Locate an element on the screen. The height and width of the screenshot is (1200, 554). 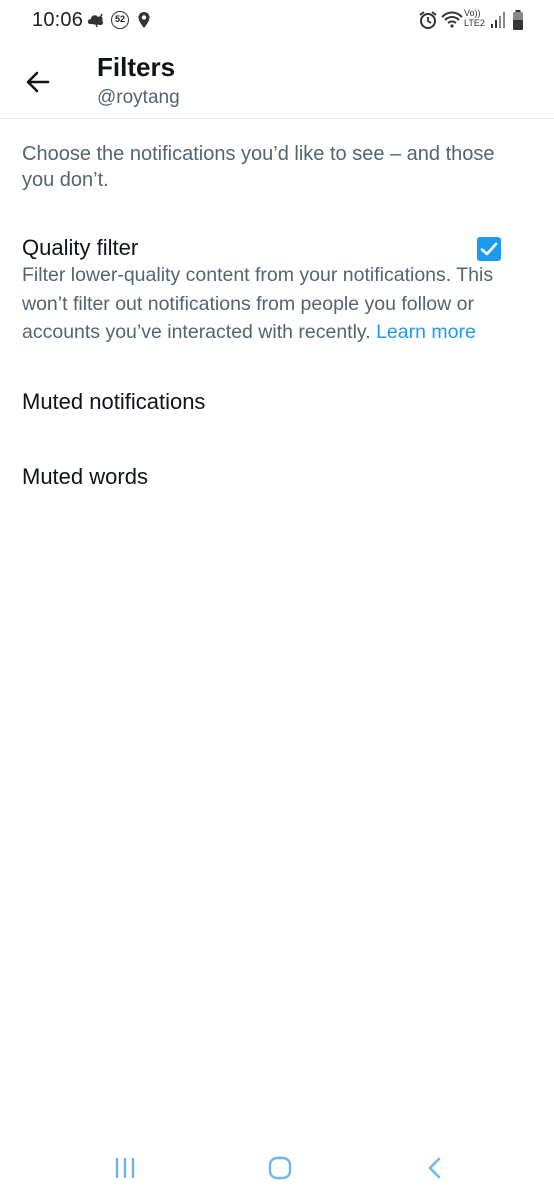
recents-button is located at coordinates (125, 1169).